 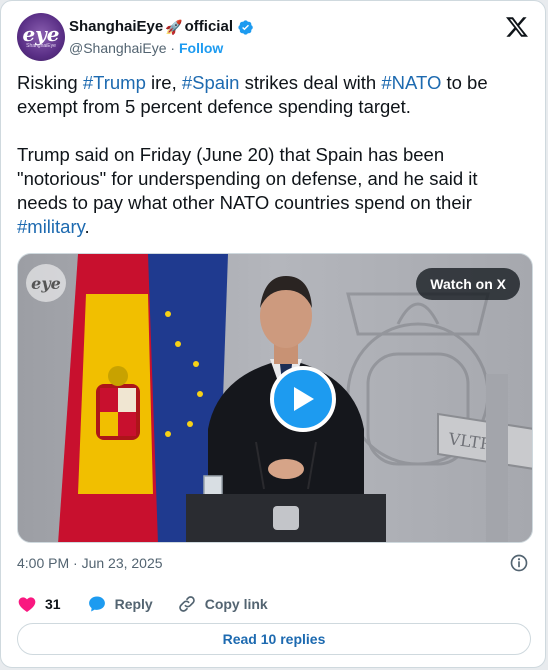 I want to click on display-name-suffix: official, so click(x=208, y=26).